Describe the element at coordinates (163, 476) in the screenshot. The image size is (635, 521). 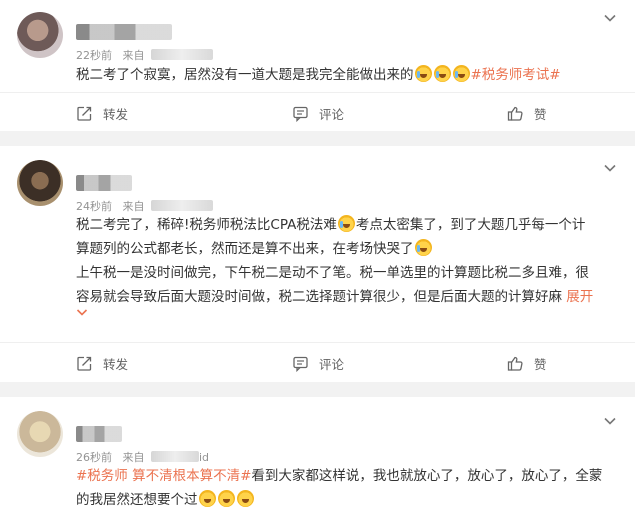
I see `hashtag-link: #税务师 算不清根本算不清#` at that location.